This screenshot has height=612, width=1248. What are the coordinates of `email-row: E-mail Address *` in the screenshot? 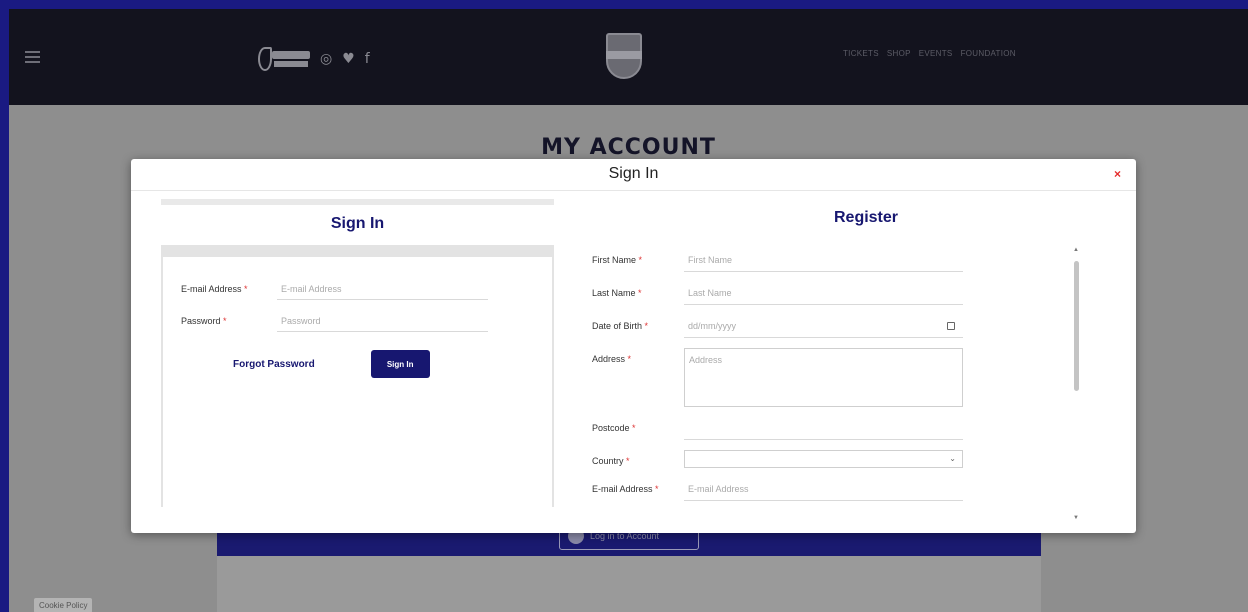 It's located at (357, 289).